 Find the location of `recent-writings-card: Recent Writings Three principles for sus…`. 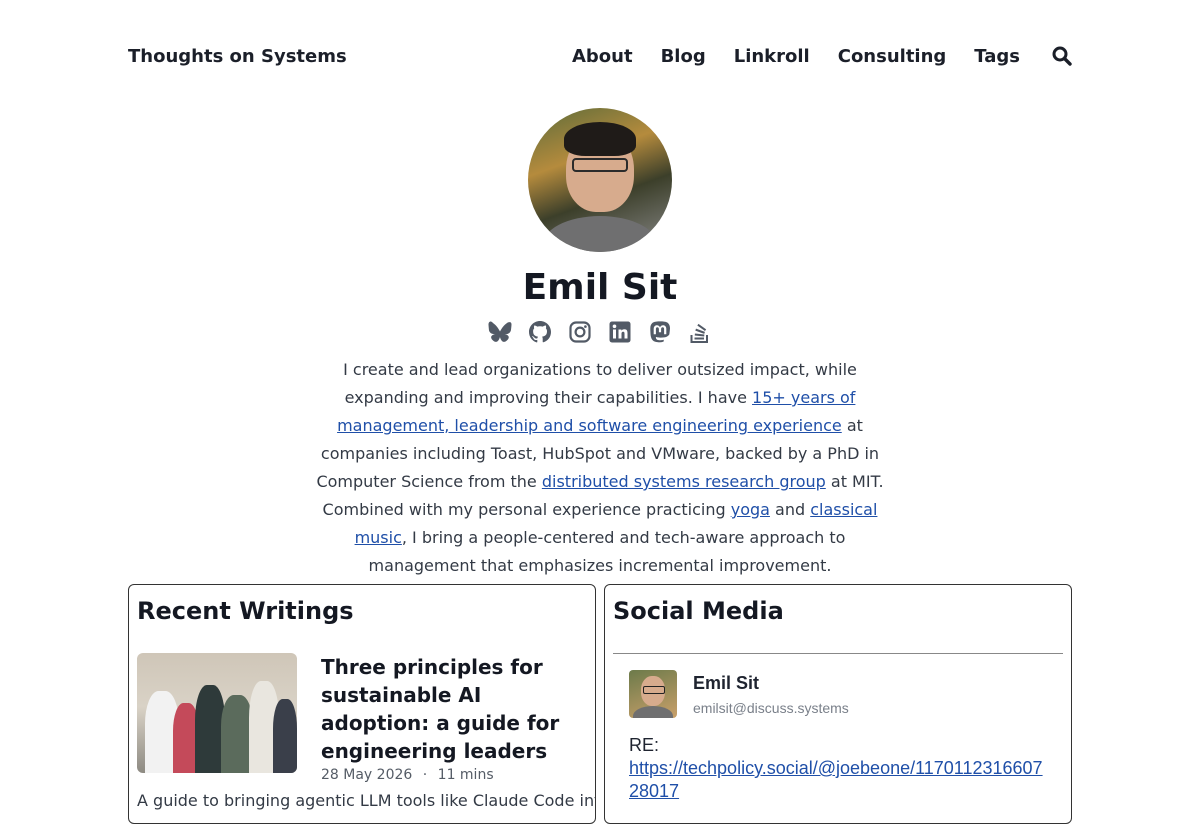

recent-writings-card: Recent Writings Three principles for sus… is located at coordinates (362, 704).